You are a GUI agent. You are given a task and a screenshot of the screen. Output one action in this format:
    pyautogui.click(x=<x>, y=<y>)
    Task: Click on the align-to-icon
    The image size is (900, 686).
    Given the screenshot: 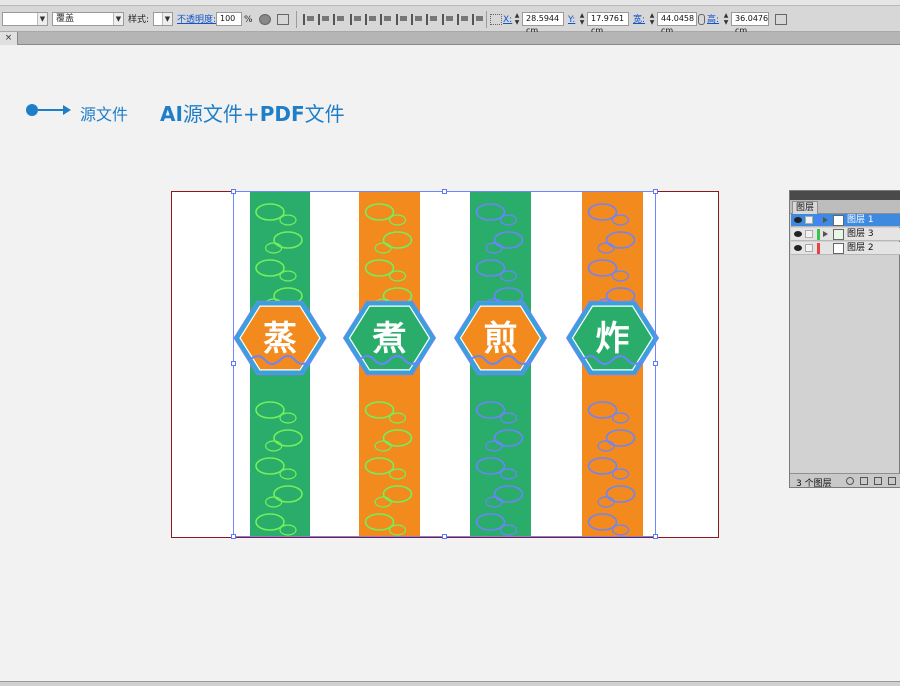 What is the action you would take?
    pyautogui.click(x=283, y=19)
    